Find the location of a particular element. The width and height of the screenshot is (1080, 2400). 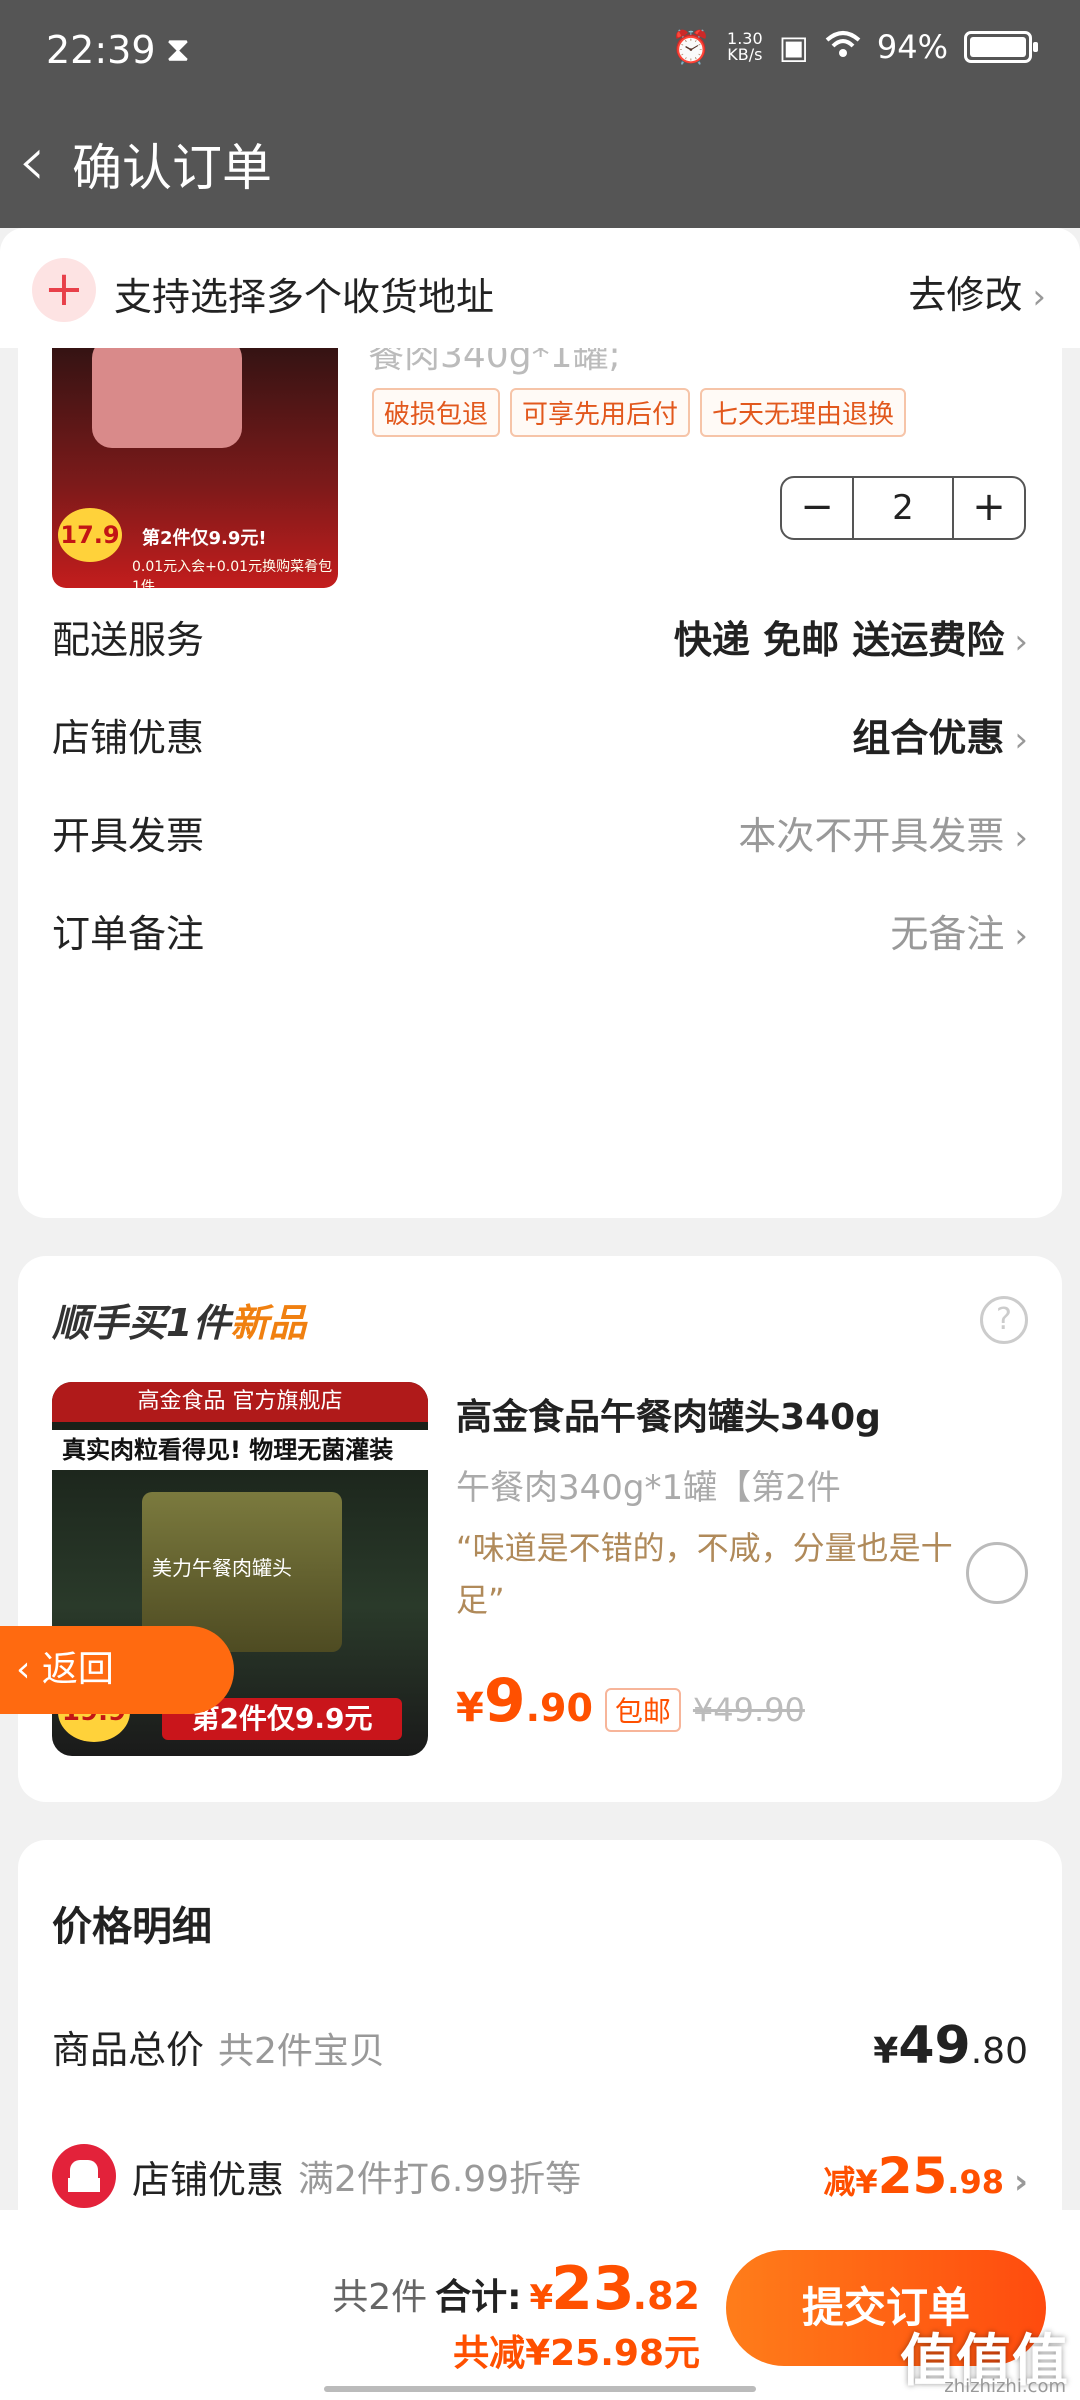

address-banner-text: 支持选择多个收货地址 is located at coordinates (304, 297).